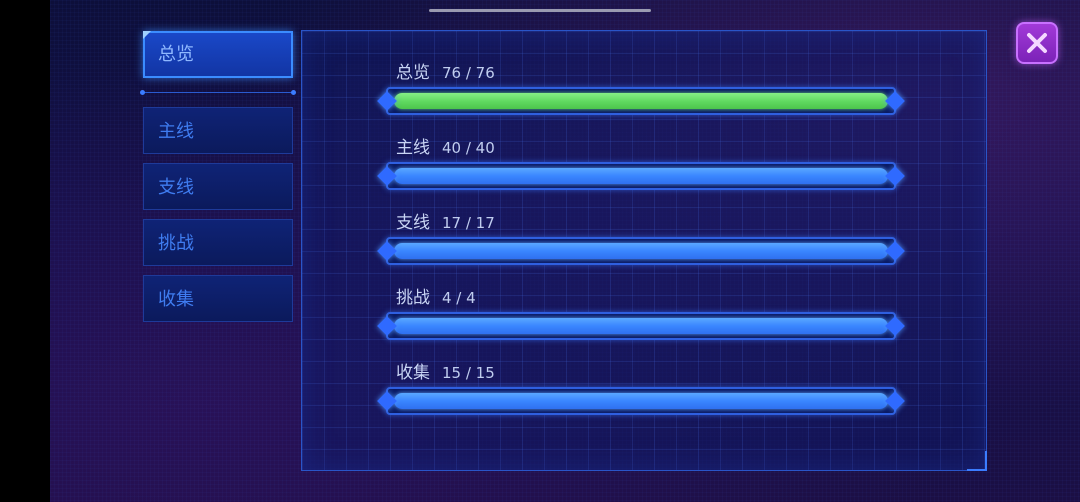  I want to click on progress-count: 17 / 17, so click(468, 223).